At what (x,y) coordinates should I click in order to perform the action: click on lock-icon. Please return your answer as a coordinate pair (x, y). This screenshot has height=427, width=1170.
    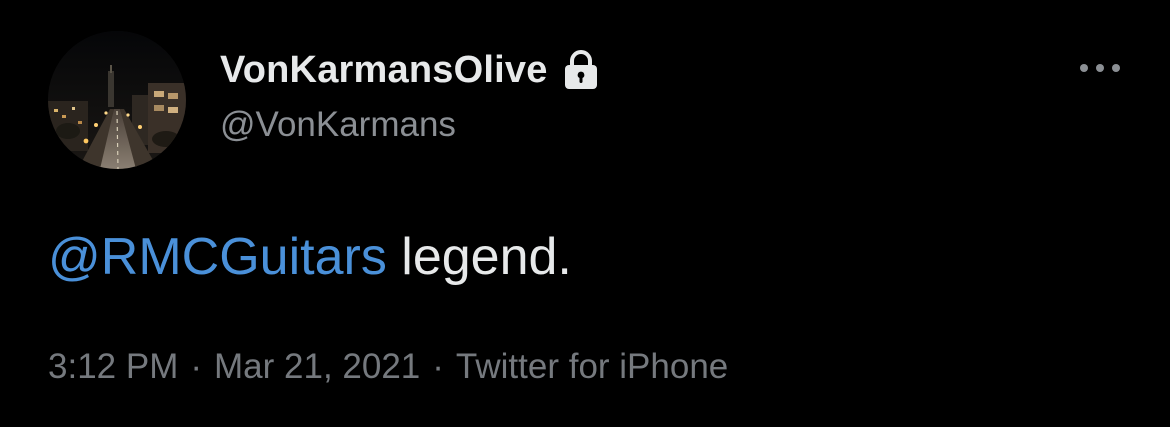
    Looking at the image, I should click on (581, 70).